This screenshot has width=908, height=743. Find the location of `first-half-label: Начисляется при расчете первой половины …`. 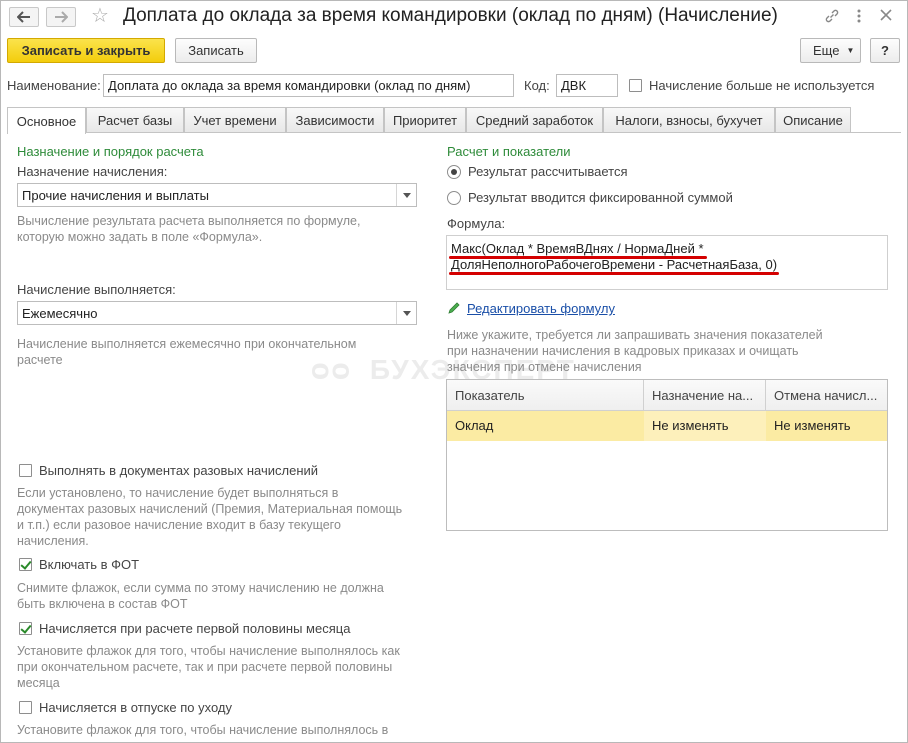

first-half-label: Начисляется при расчете первой половины … is located at coordinates (195, 628).